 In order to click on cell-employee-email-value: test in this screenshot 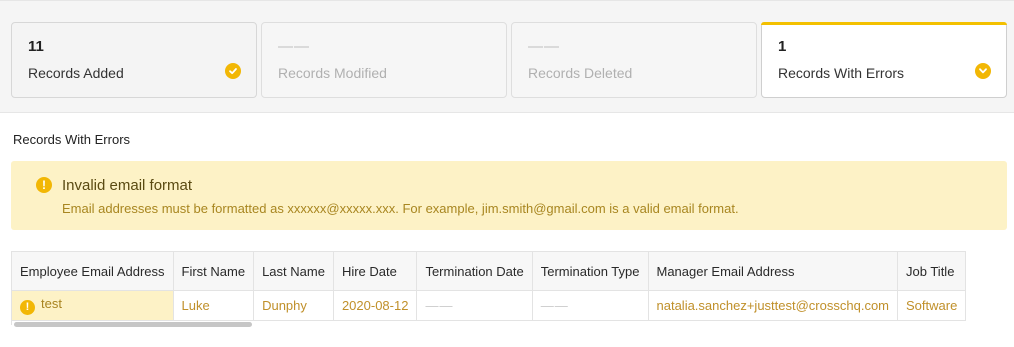, I will do `click(51, 304)`.